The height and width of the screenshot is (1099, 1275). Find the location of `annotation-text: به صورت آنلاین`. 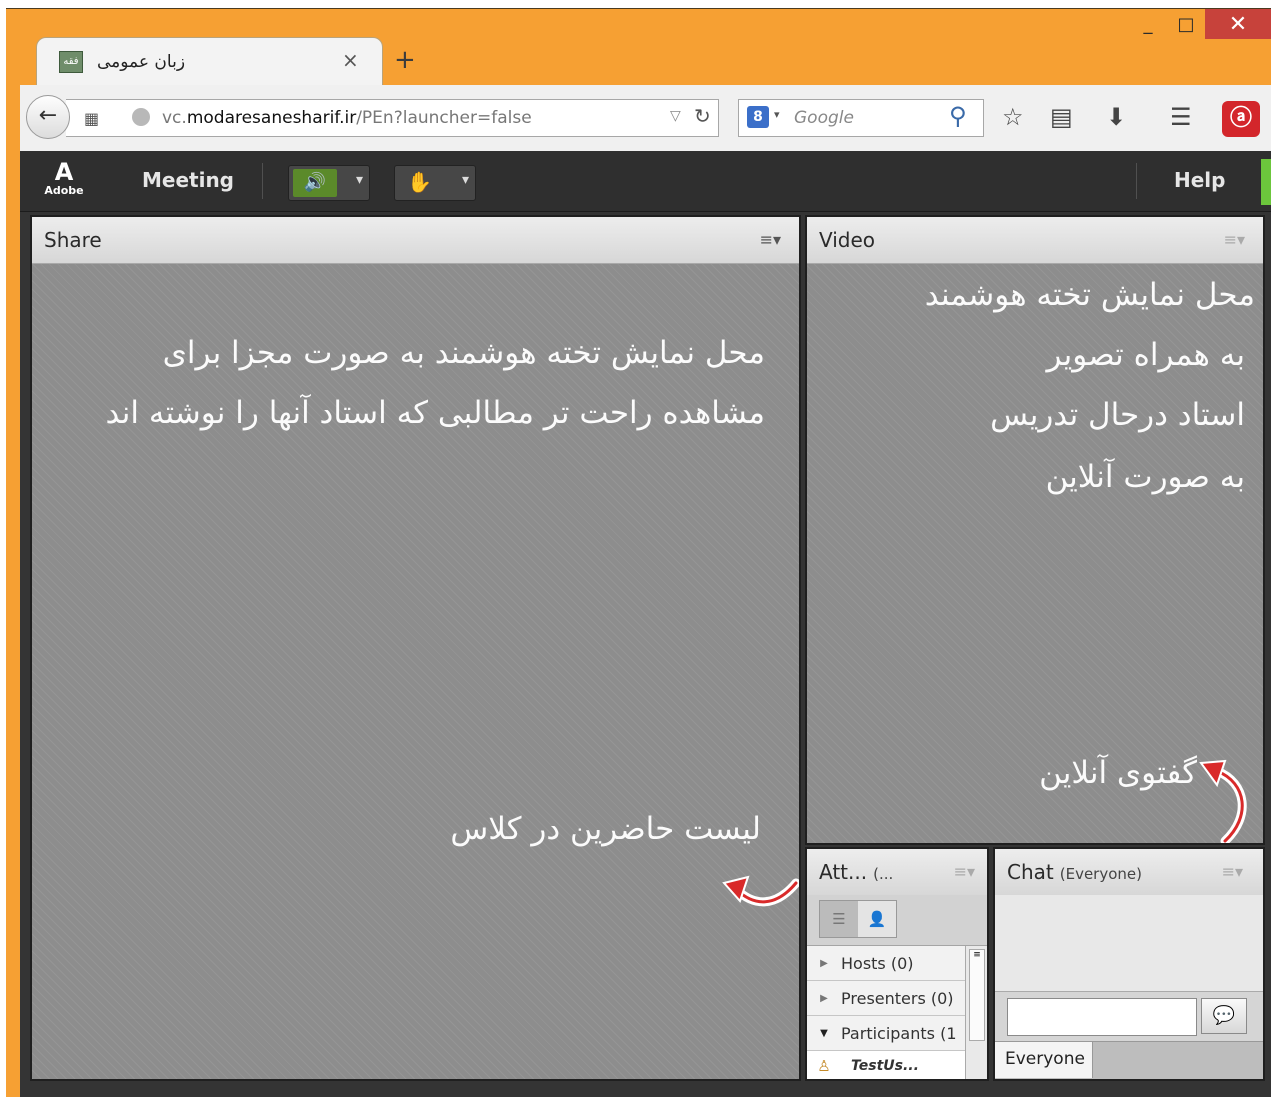

annotation-text: به صورت آنلاین is located at coordinates (1145, 477).